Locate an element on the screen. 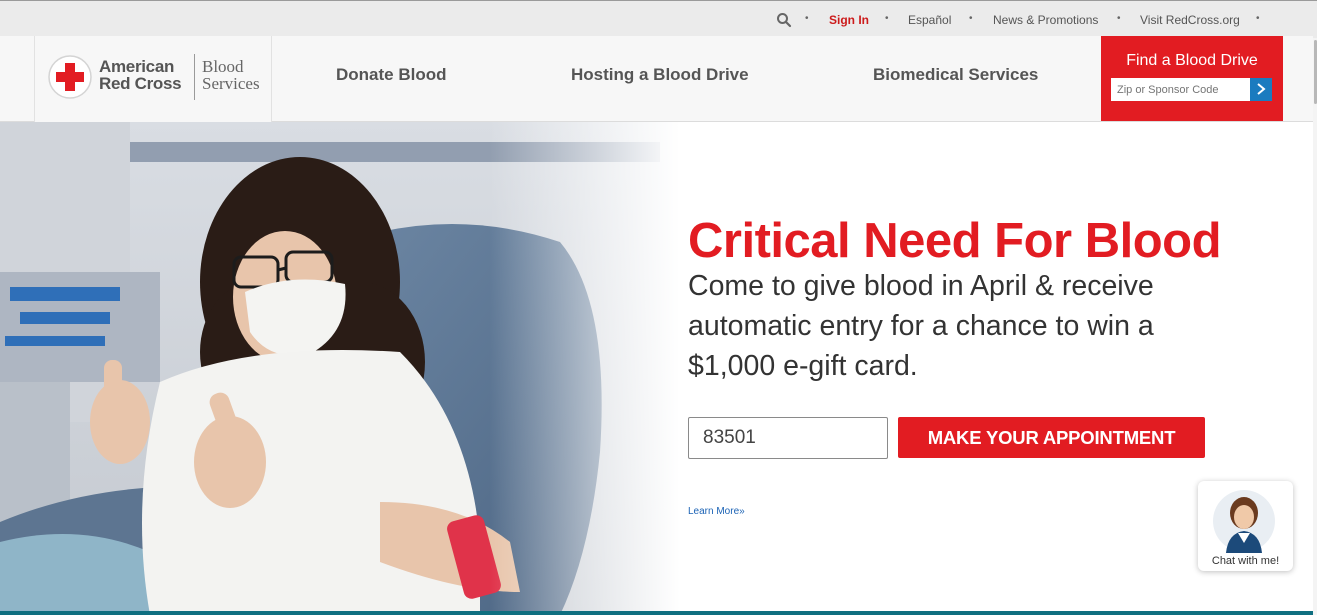  hero-title: Critical Need For Blood is located at coordinates (955, 241).